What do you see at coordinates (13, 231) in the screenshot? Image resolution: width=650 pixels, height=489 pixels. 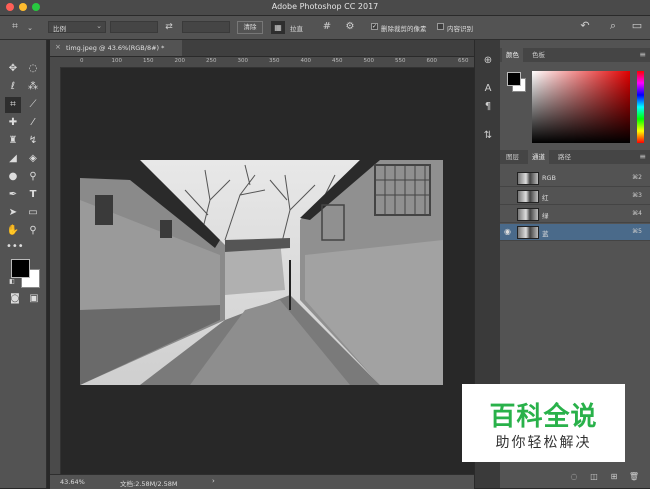 I see `hand-tool-icon: ✋` at bounding box center [13, 231].